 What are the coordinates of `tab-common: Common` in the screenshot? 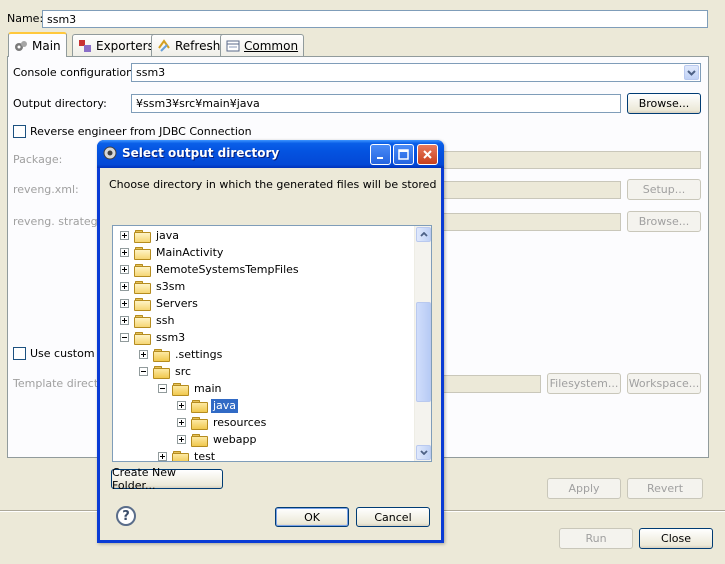 It's located at (262, 45).